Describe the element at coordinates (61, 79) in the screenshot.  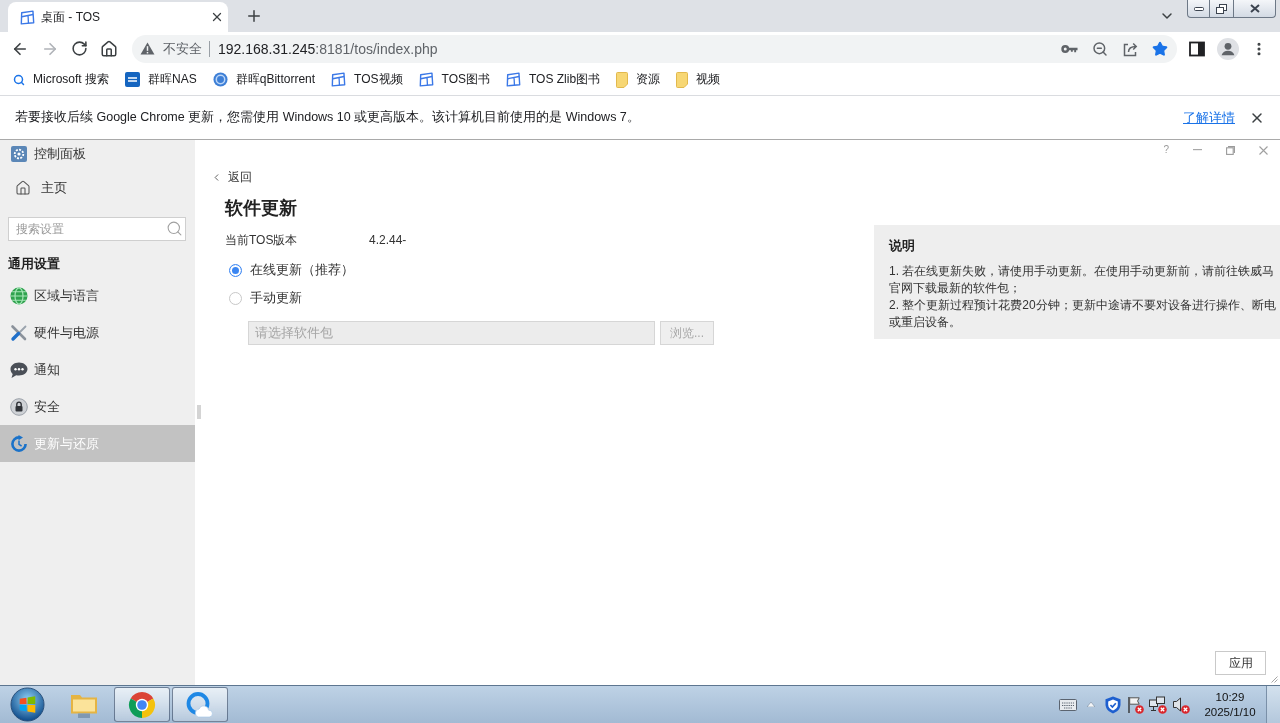
I see `bookmark-item: Microsoft 搜索` at that location.